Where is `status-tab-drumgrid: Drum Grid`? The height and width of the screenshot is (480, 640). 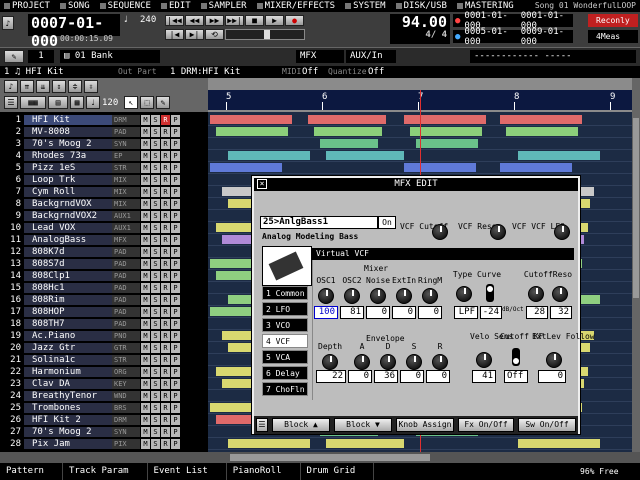 status-tab-drumgrid: Drum Grid is located at coordinates (338, 471).